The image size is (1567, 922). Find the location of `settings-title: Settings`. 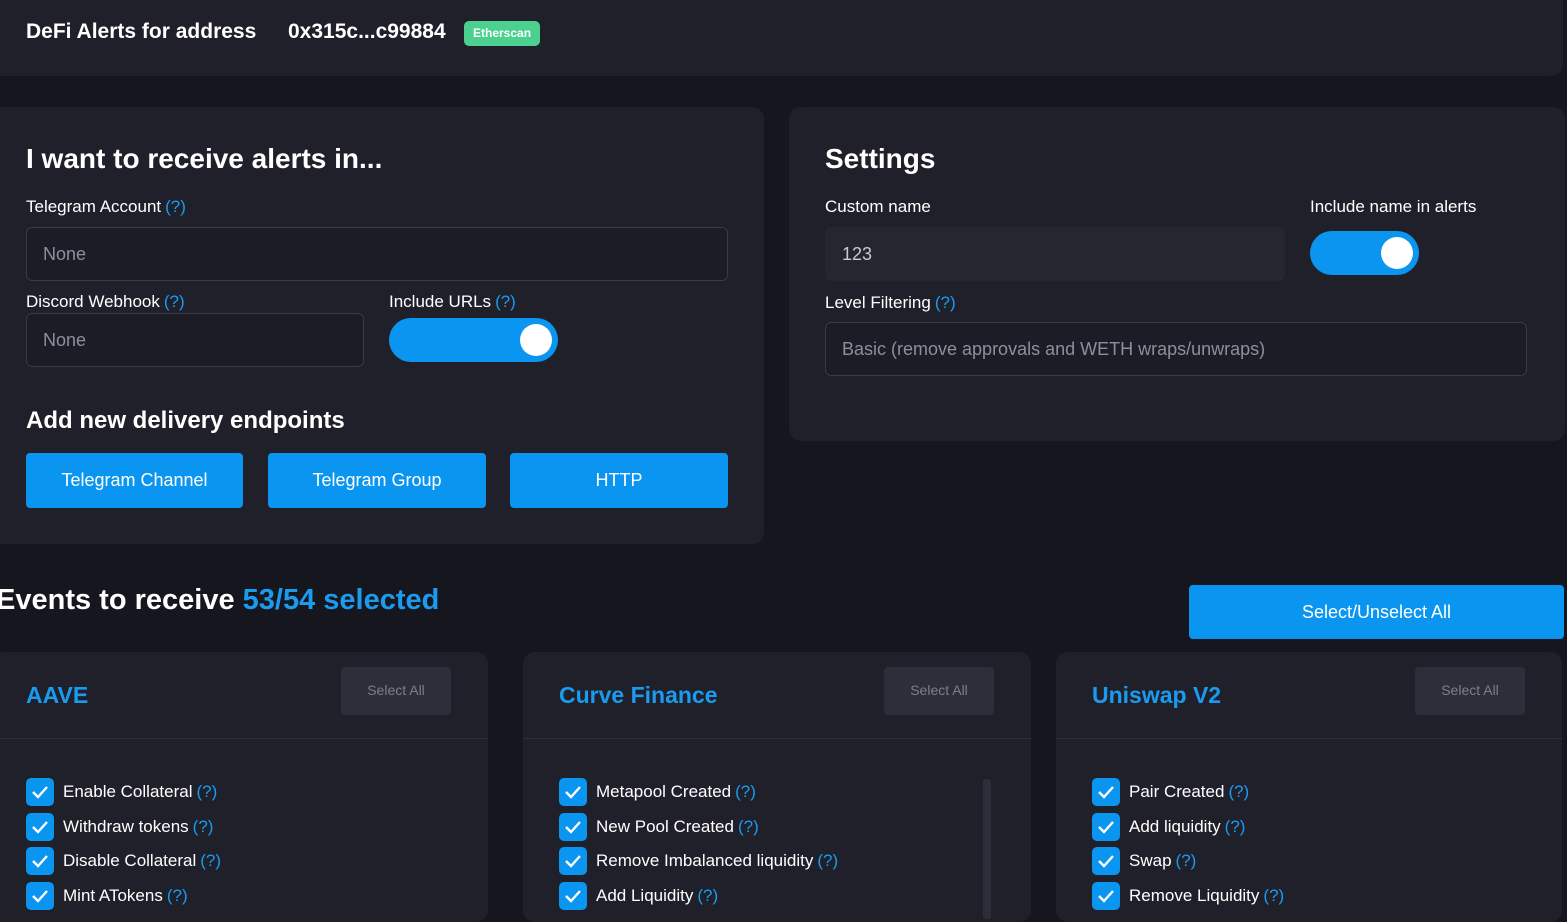

settings-title: Settings is located at coordinates (880, 158).